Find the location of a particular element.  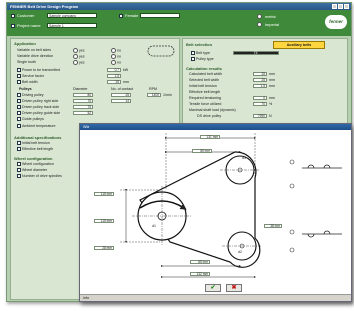

calc-row-7-unit: N is located at coordinates (270, 116).